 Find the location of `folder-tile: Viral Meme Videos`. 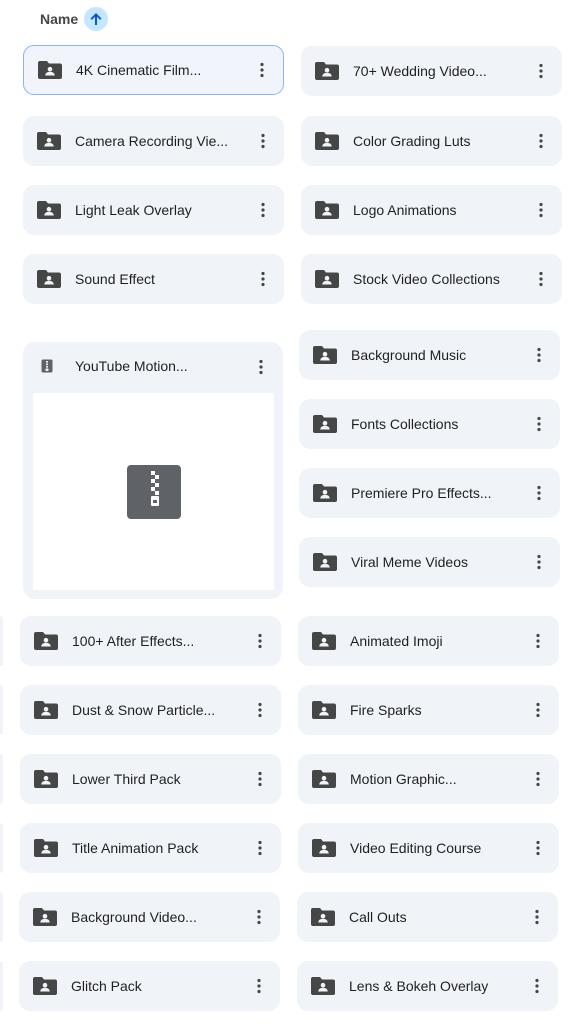

folder-tile: Viral Meme Videos is located at coordinates (429, 562).